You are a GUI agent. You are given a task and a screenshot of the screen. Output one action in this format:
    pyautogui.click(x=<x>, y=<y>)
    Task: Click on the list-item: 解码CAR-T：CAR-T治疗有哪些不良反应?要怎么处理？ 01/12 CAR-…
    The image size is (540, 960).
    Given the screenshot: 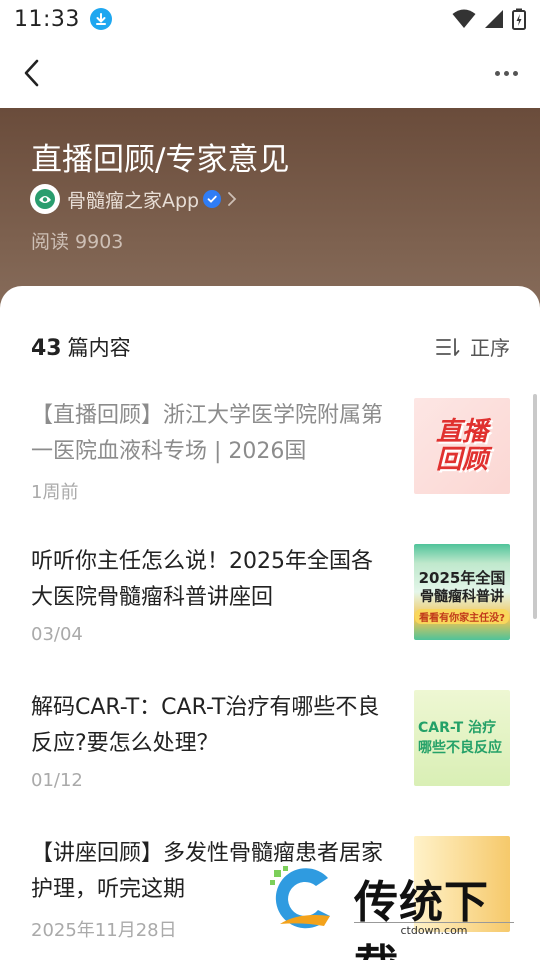 What is the action you would take?
    pyautogui.click(x=270, y=753)
    